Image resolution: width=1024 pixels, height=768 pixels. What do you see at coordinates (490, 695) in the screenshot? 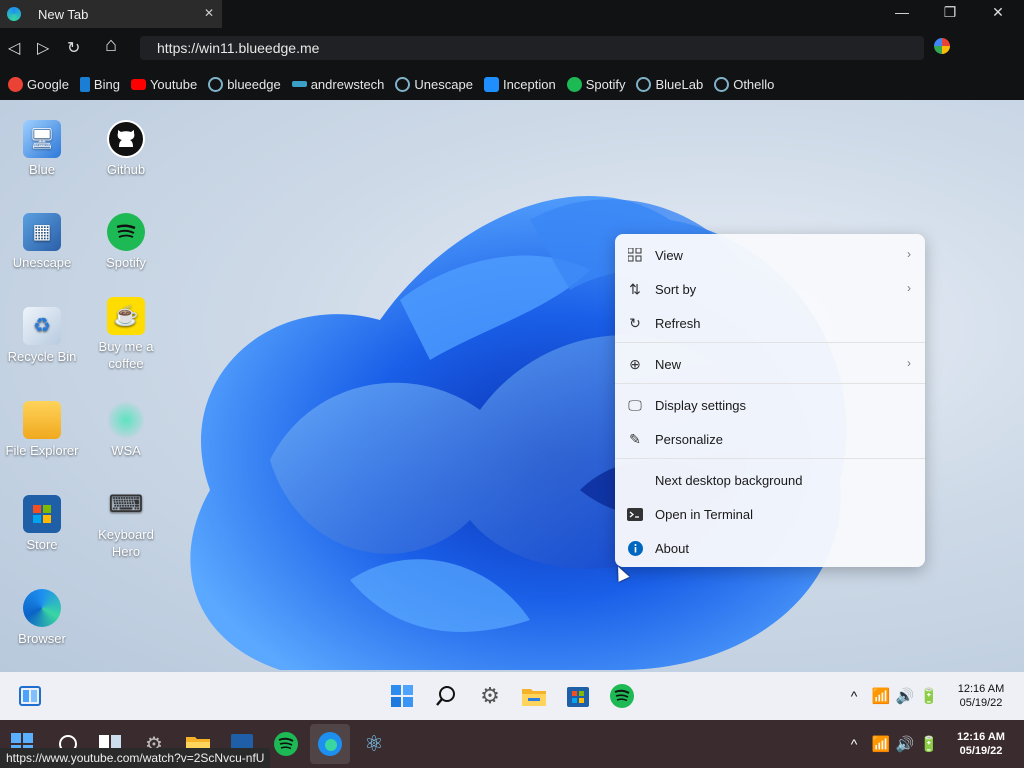
I see `settings-gear-icon: ⚙` at bounding box center [490, 695].